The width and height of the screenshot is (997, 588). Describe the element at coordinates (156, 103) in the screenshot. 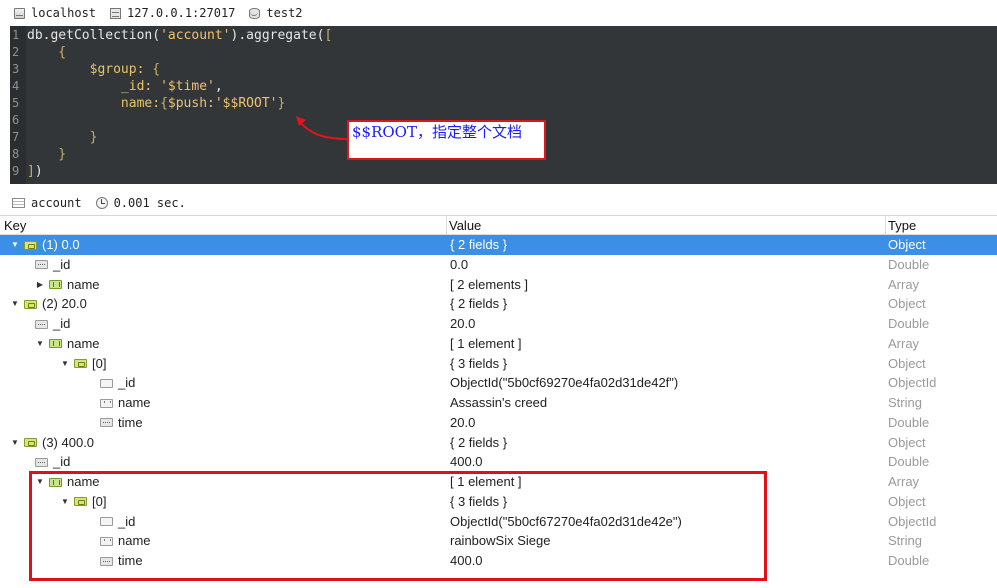

I see `code-text: name:{$push:'$$ROOT'}` at that location.